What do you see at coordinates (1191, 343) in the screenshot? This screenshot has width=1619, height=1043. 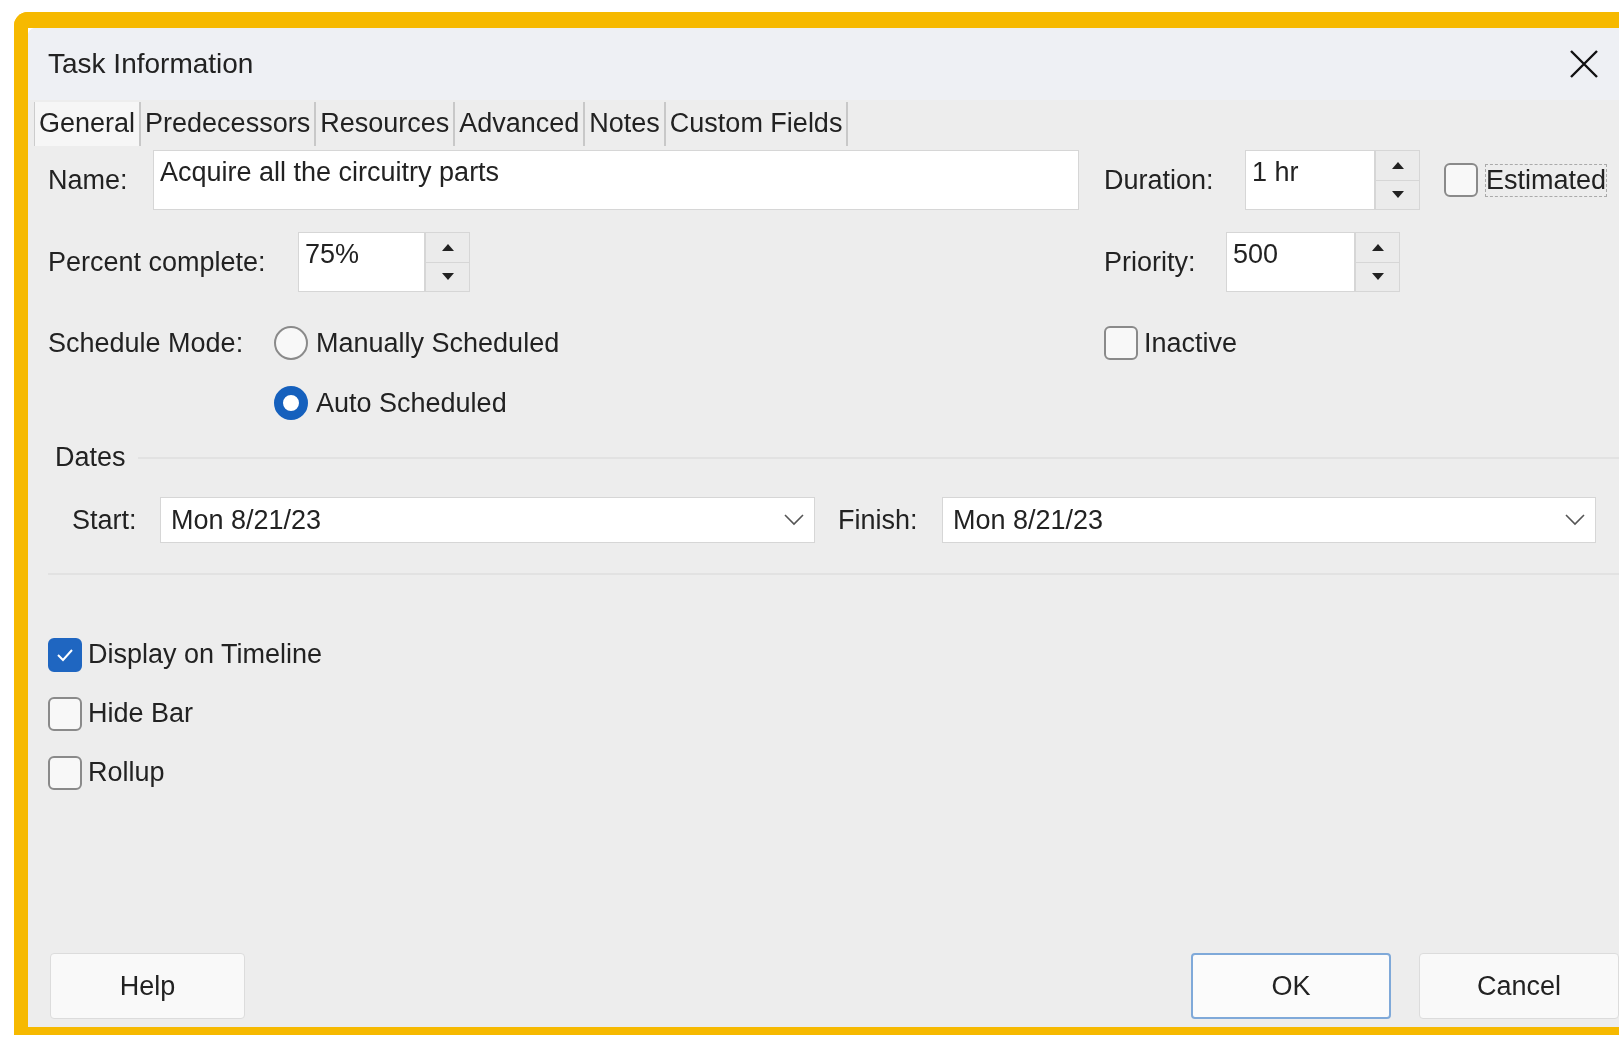 I see `checkbox-label: Inactive` at bounding box center [1191, 343].